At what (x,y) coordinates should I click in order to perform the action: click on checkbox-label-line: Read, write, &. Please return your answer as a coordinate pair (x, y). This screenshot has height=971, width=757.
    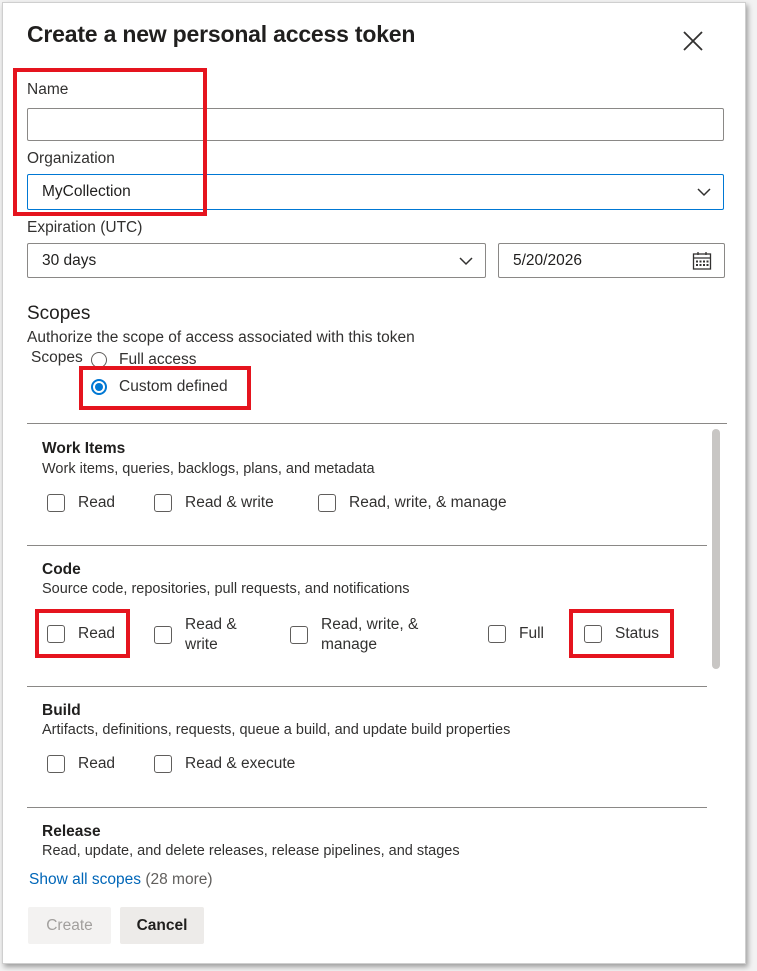
    Looking at the image, I should click on (370, 624).